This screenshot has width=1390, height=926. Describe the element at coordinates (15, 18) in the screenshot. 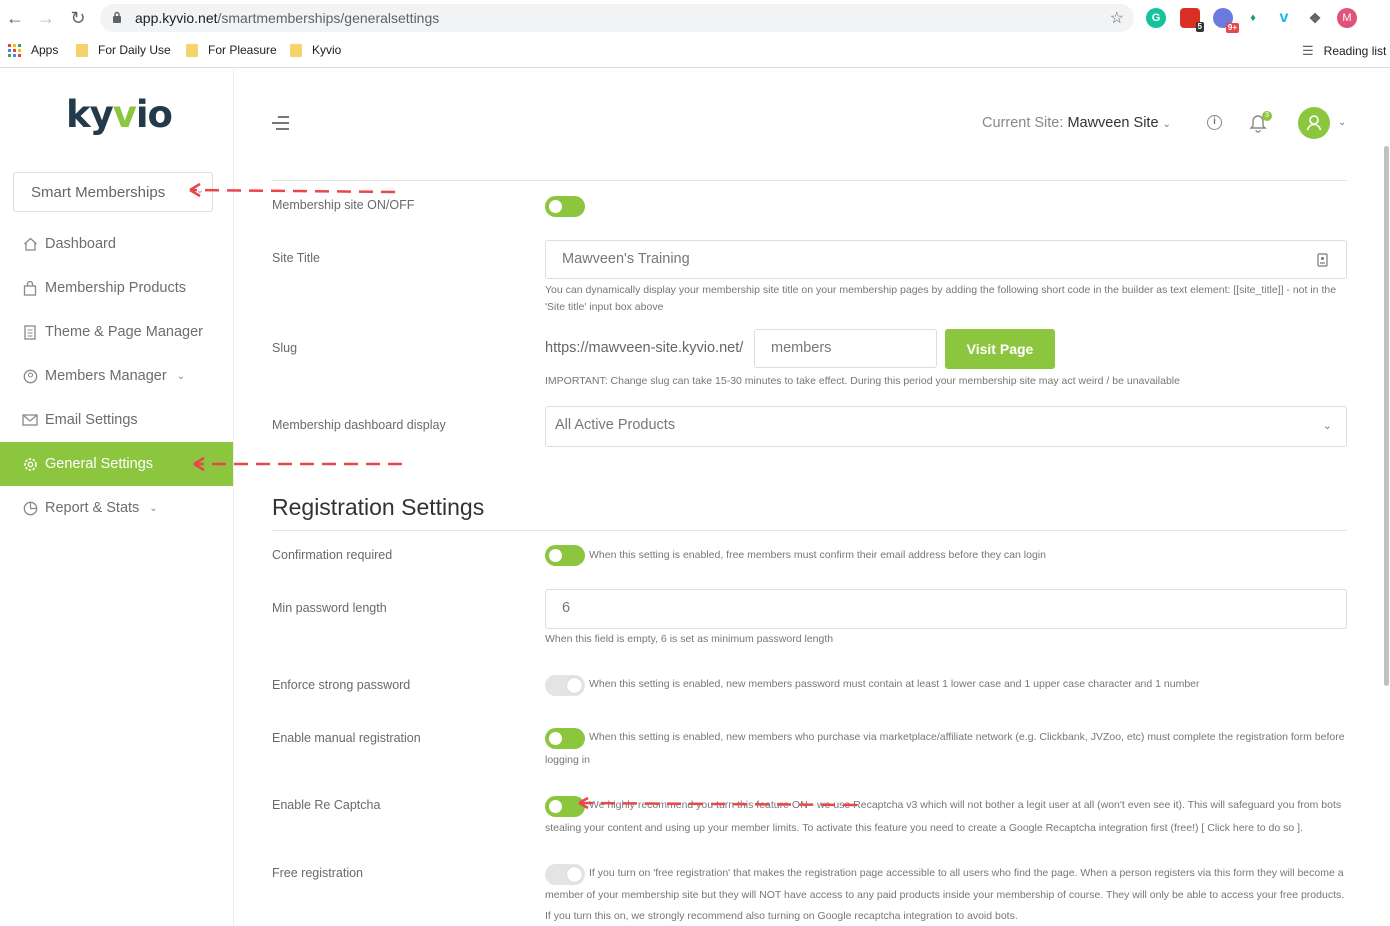

I see `back-icon: ←` at that location.